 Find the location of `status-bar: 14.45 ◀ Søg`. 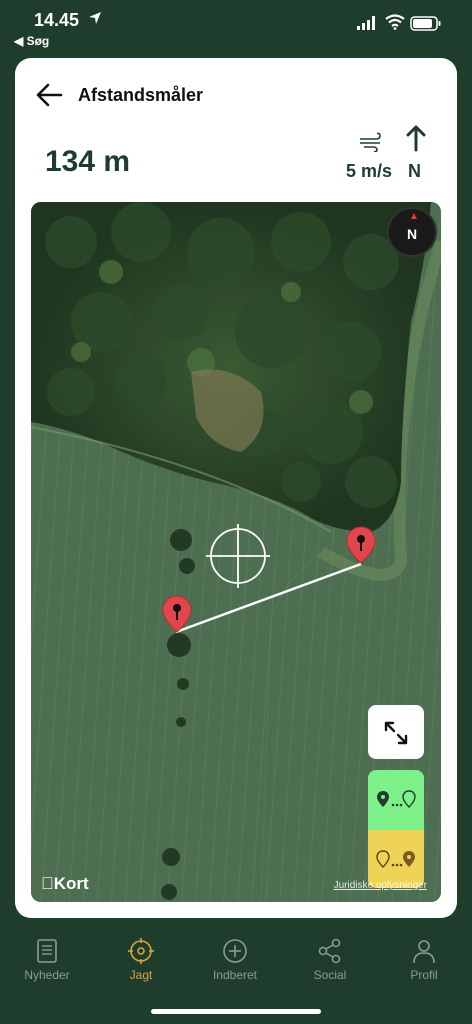

status-bar: 14.45 ◀ Søg is located at coordinates (236, 28).